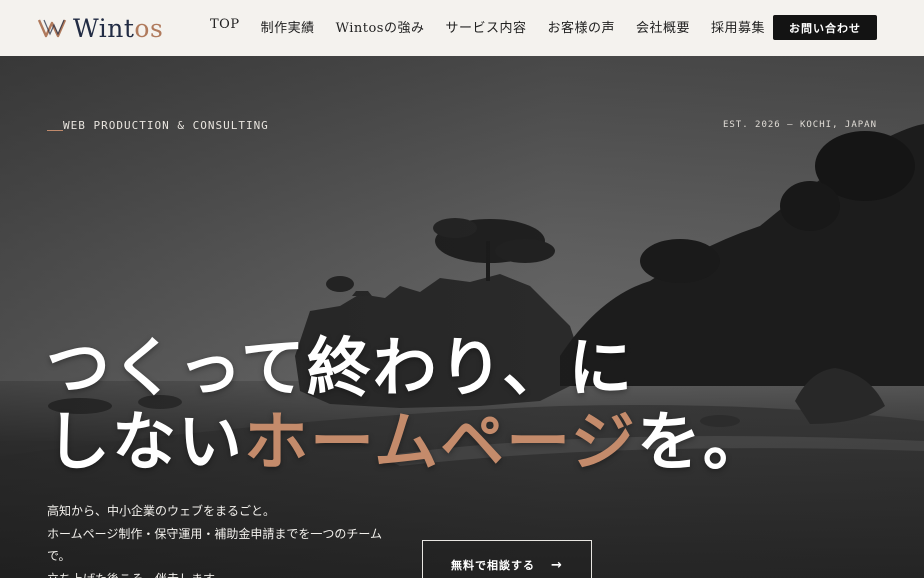 The height and width of the screenshot is (578, 924). I want to click on headline-line-2-end: を。, so click(702, 442).